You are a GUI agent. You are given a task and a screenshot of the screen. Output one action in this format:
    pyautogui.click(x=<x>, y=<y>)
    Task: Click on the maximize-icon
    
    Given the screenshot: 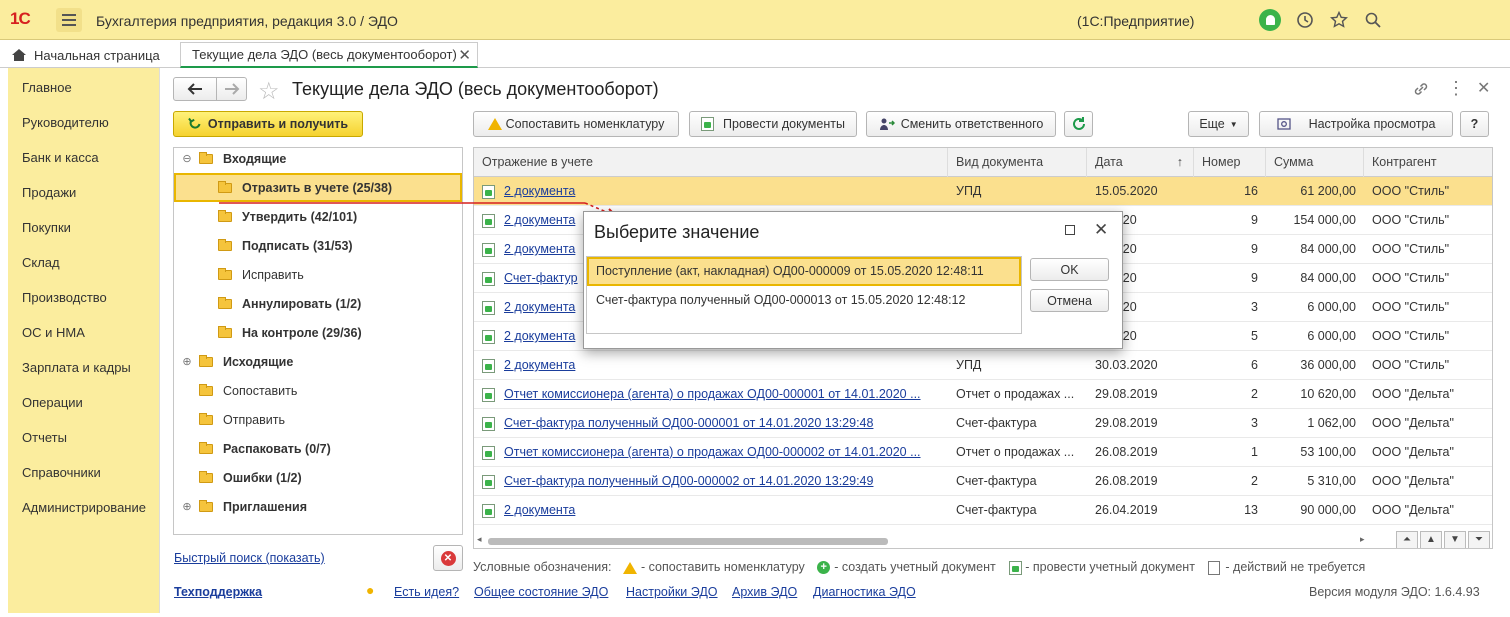 What is the action you would take?
    pyautogui.click(x=1070, y=230)
    